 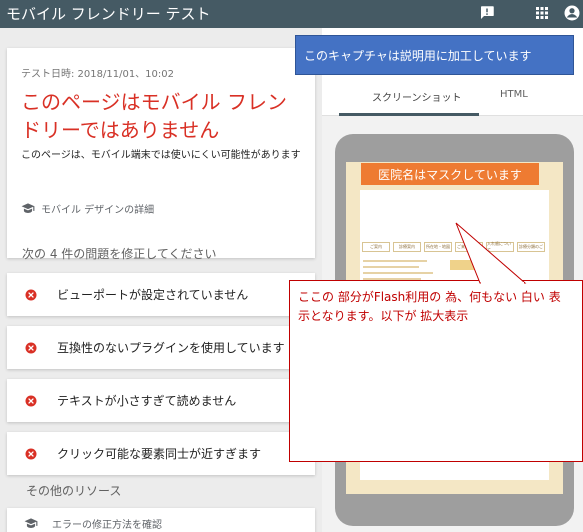 What do you see at coordinates (407, 247) in the screenshot?
I see `site-nav-item: 診療案内` at bounding box center [407, 247].